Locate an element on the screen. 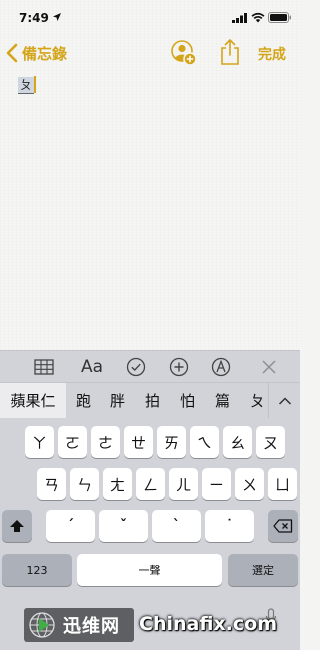 Image resolution: width=320 pixels, height=650 pixels. candidate-item: ㄆ is located at coordinates (257, 400).